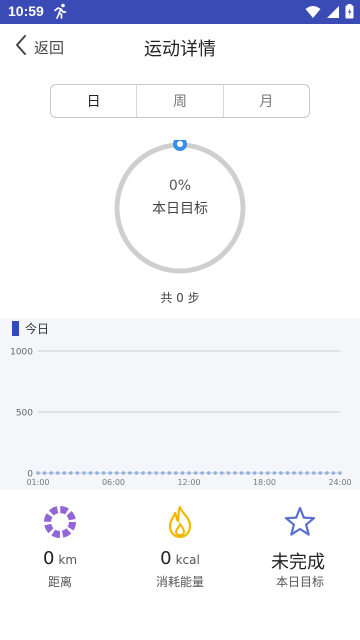 The height and width of the screenshot is (640, 360). What do you see at coordinates (60, 13) in the screenshot?
I see `running-icon` at bounding box center [60, 13].